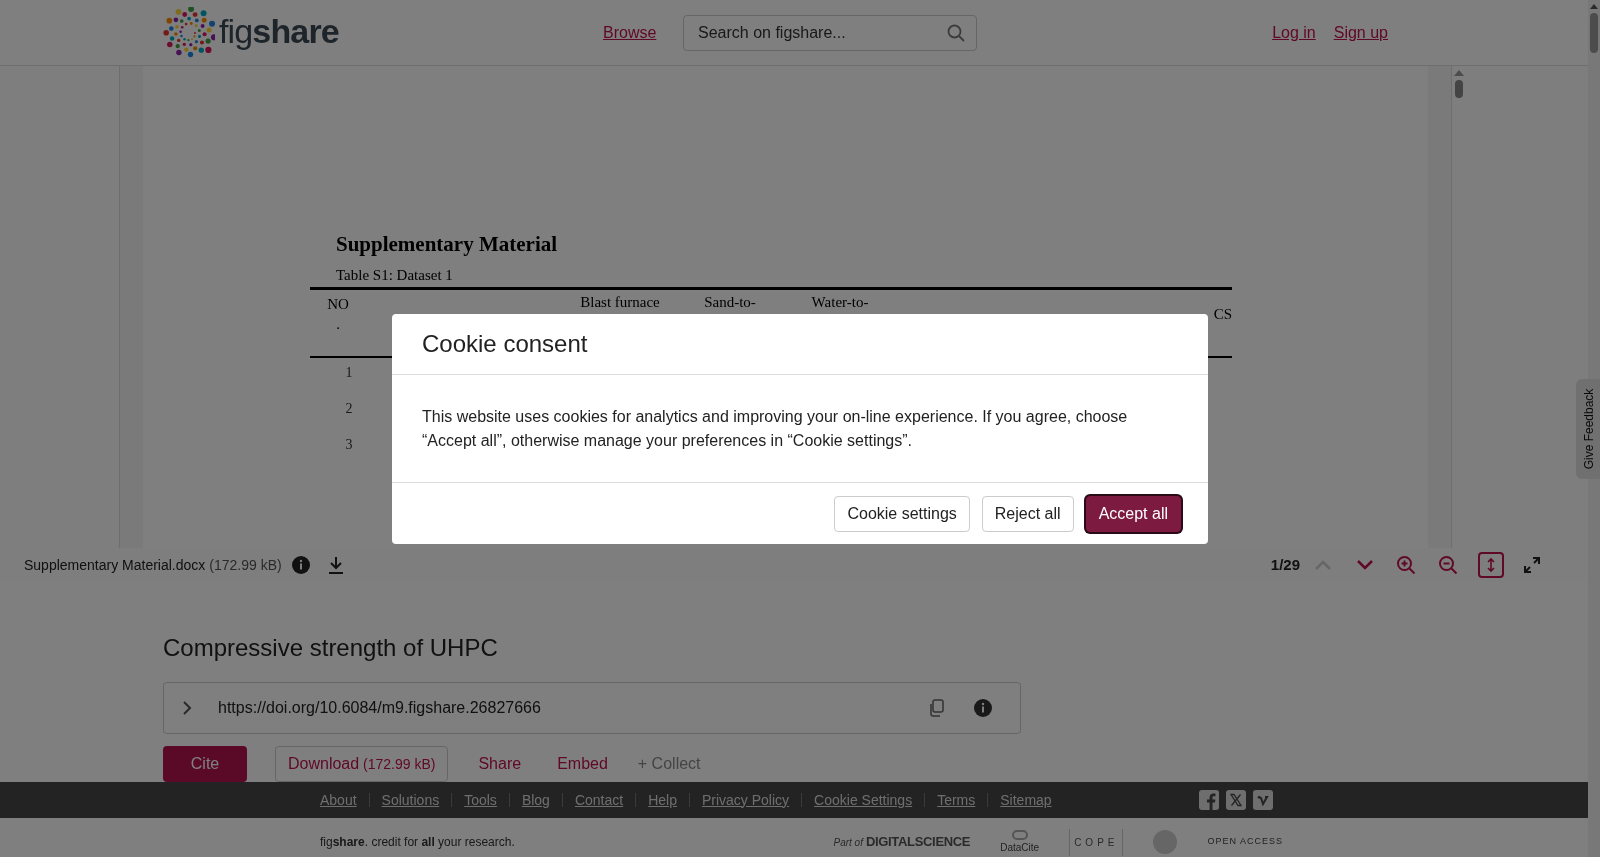 Image resolution: width=1600 pixels, height=857 pixels. Describe the element at coordinates (1223, 314) in the screenshot. I see `column-heading: CS` at that location.